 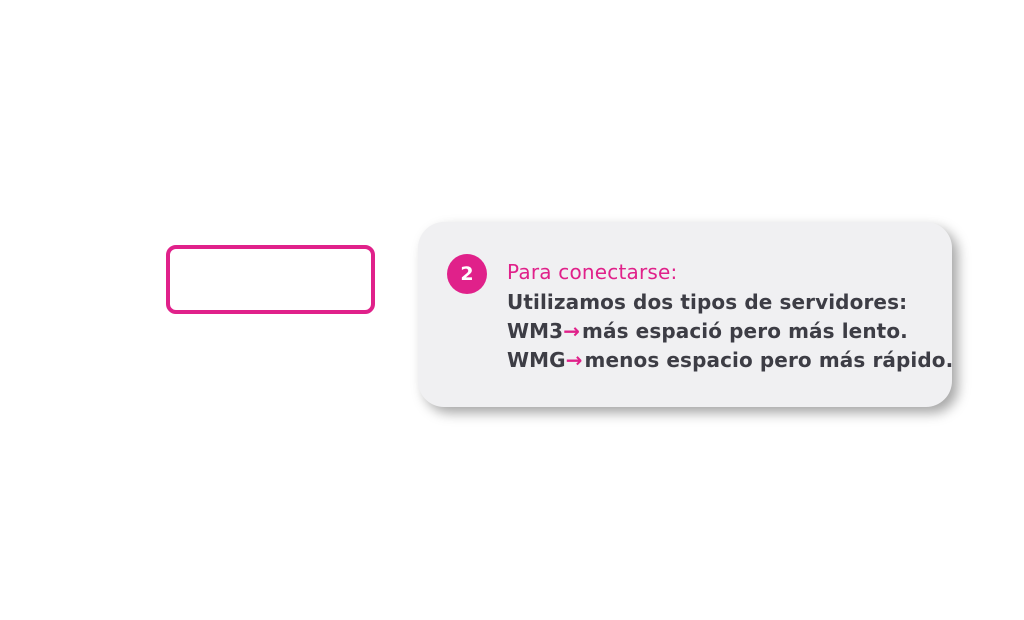 I want to click on highlight-box, so click(x=270, y=279).